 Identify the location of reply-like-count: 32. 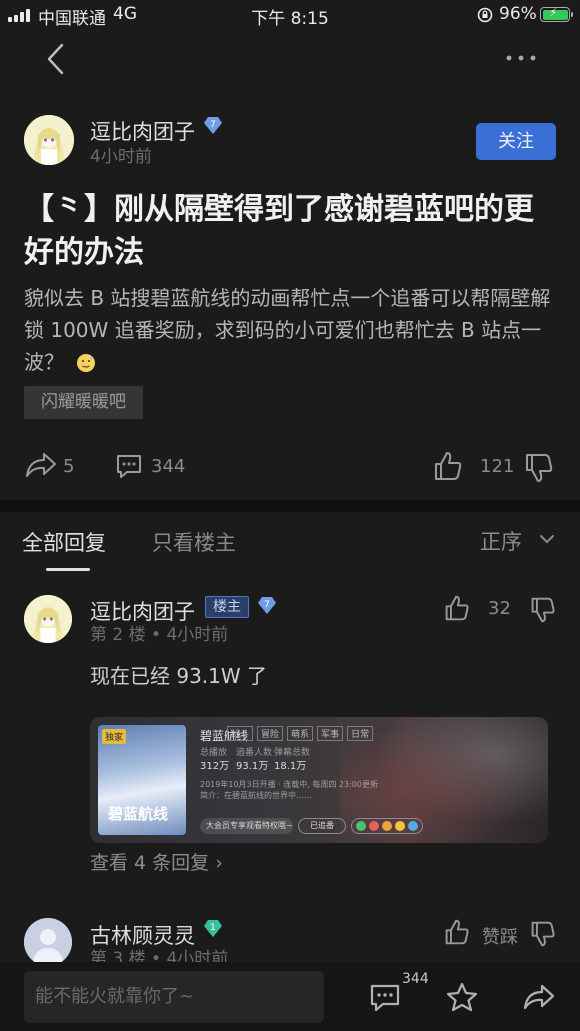
(499, 608).